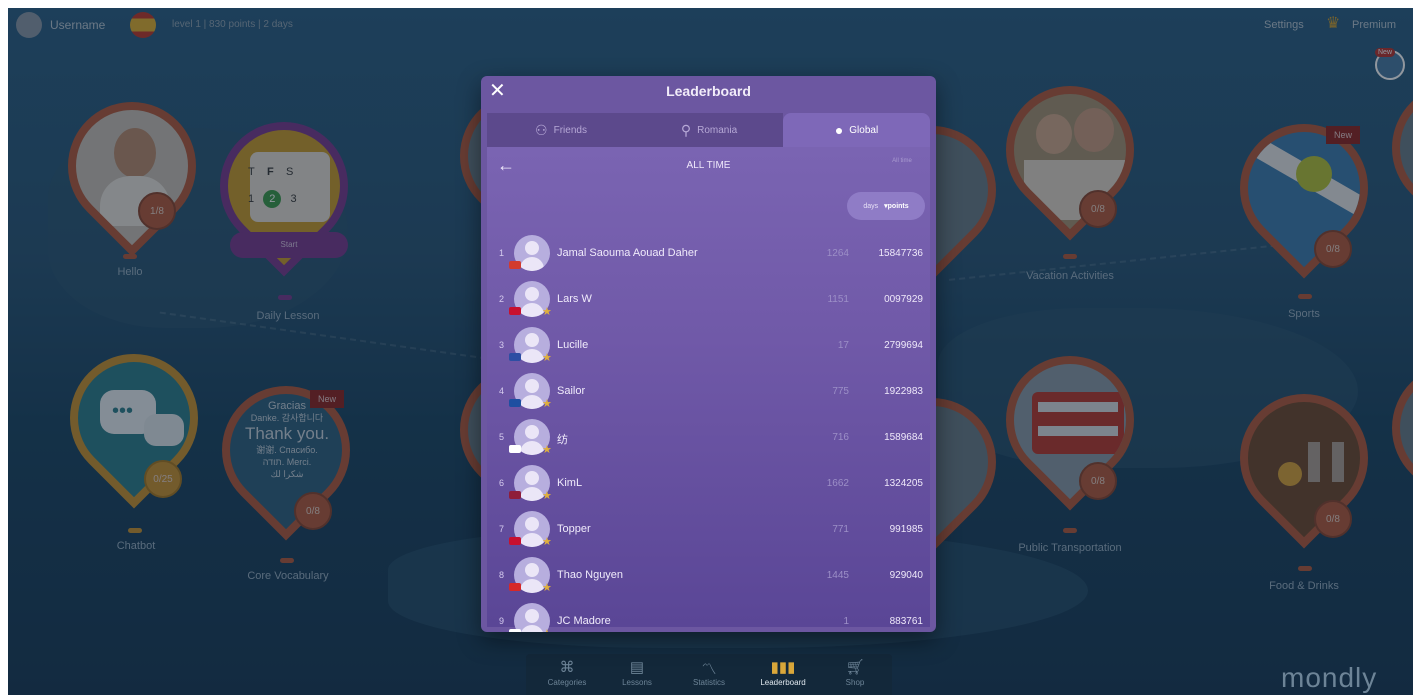 This screenshot has height=695, width=1421. I want to click on player-points: 1589684, so click(903, 437).